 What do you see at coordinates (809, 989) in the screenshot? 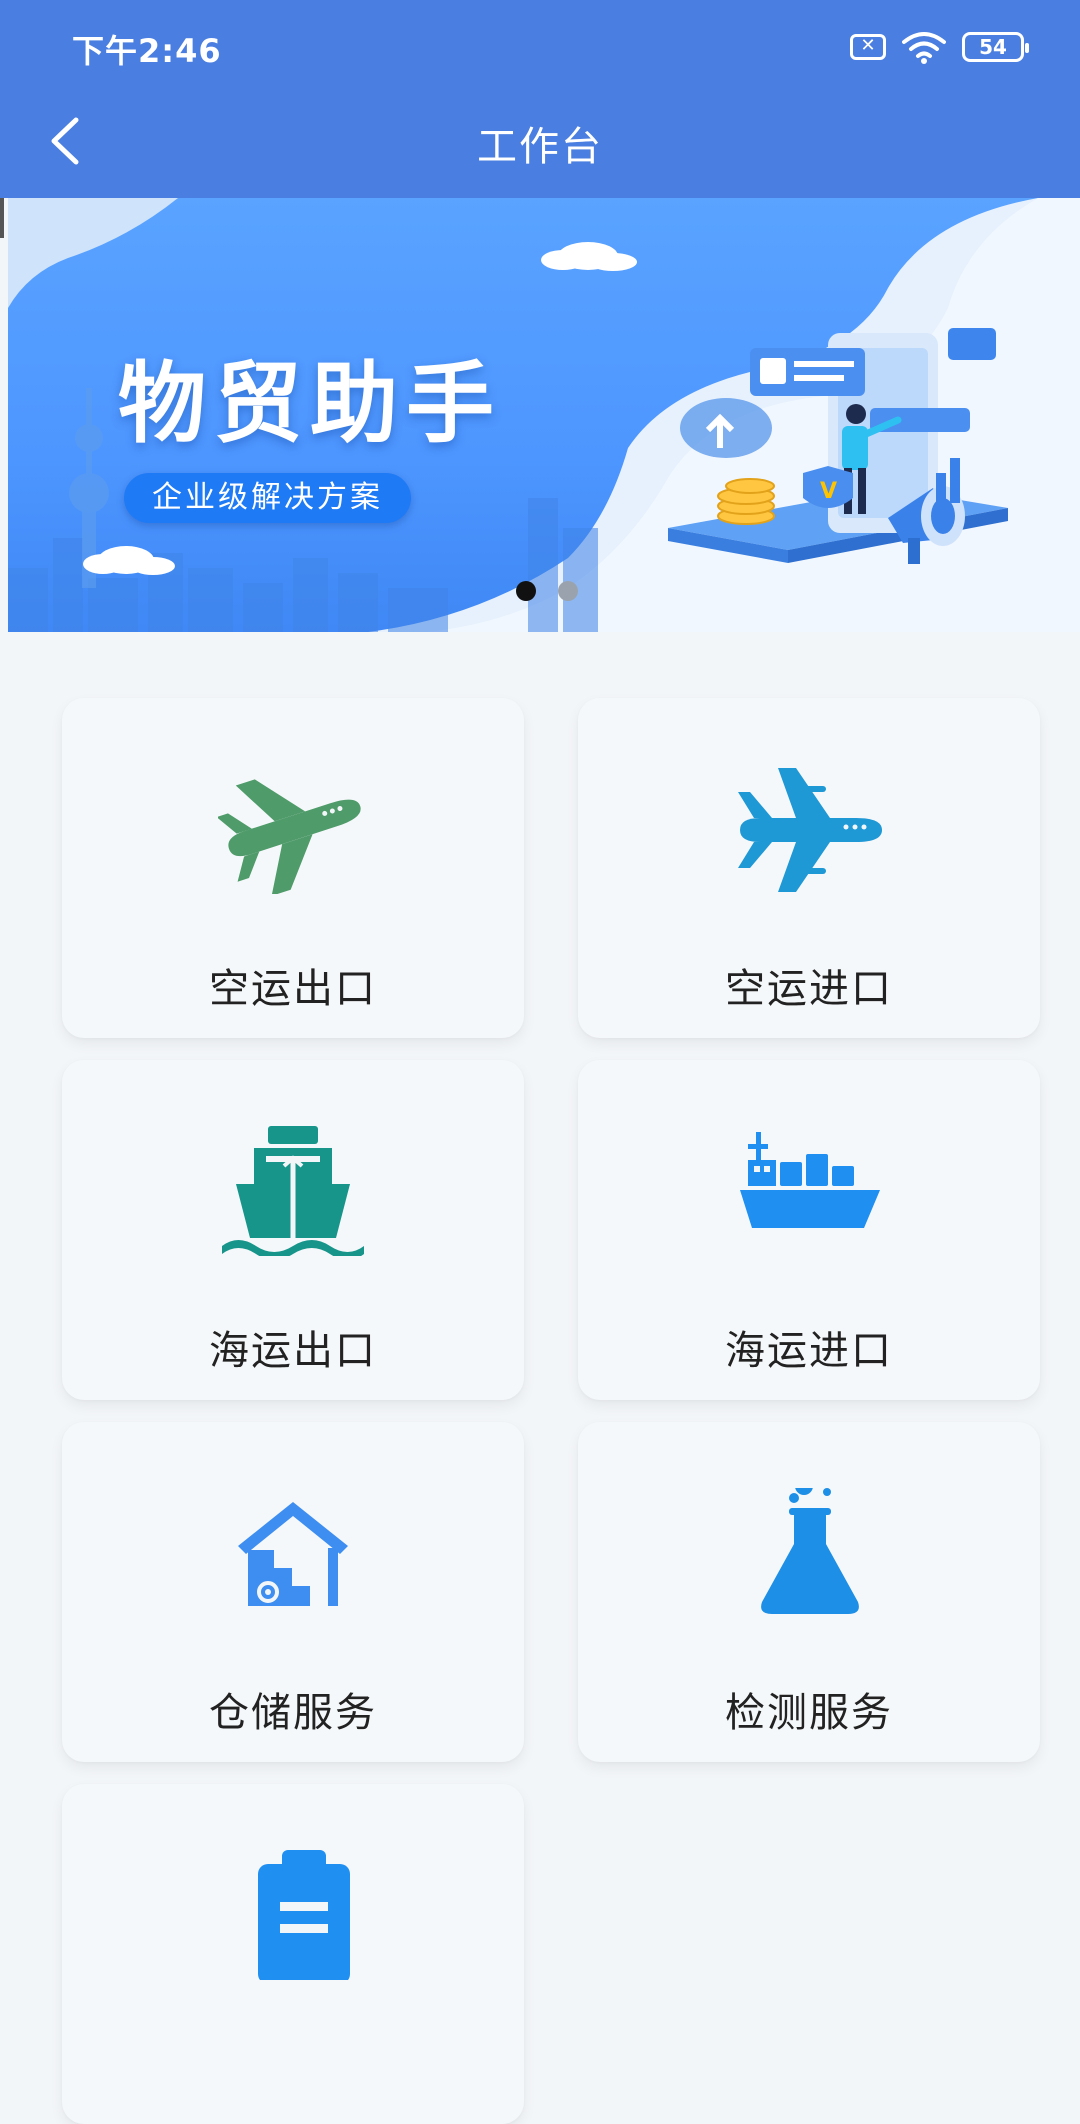
I see `service-label: 空运进口` at bounding box center [809, 989].